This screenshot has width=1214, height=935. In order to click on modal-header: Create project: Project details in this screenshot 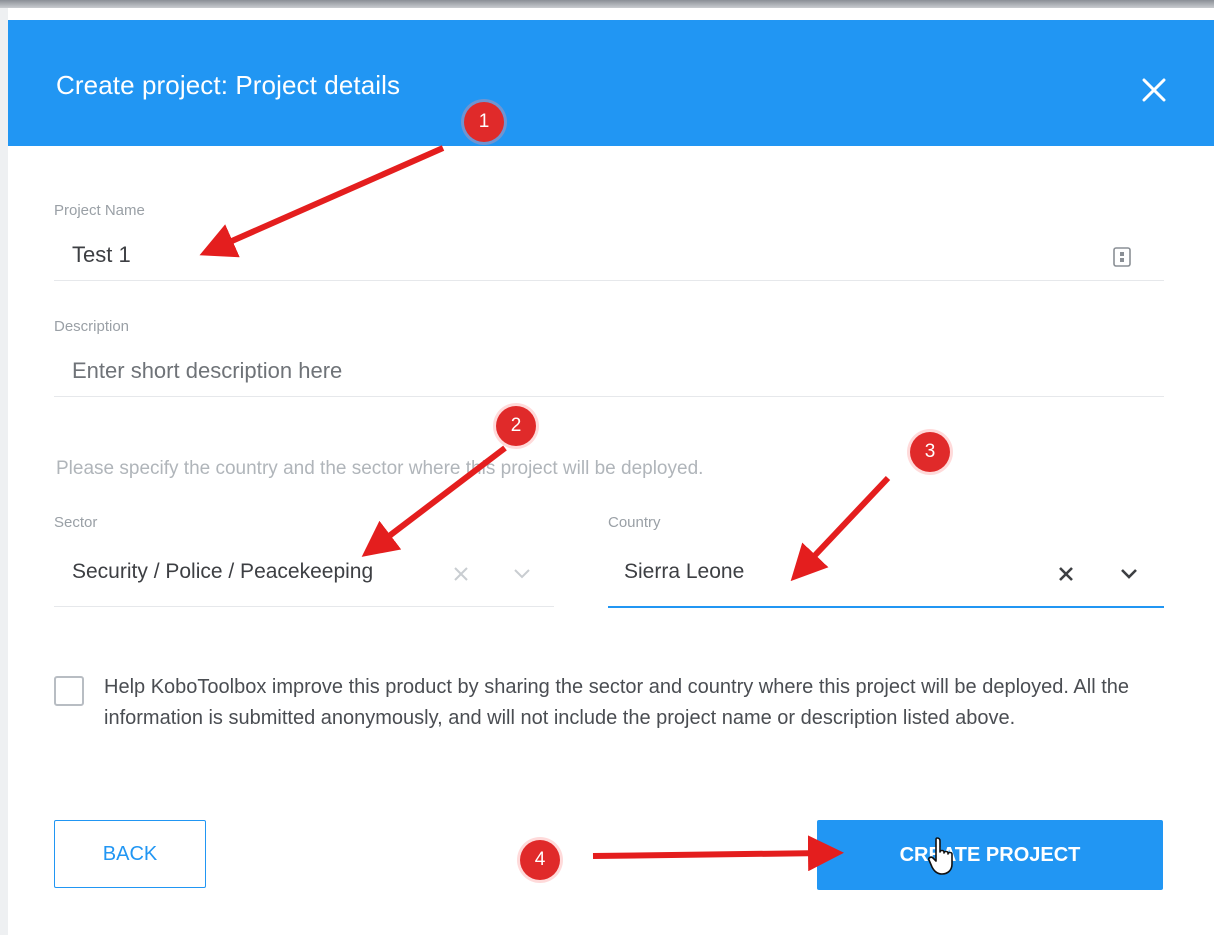, I will do `click(611, 83)`.